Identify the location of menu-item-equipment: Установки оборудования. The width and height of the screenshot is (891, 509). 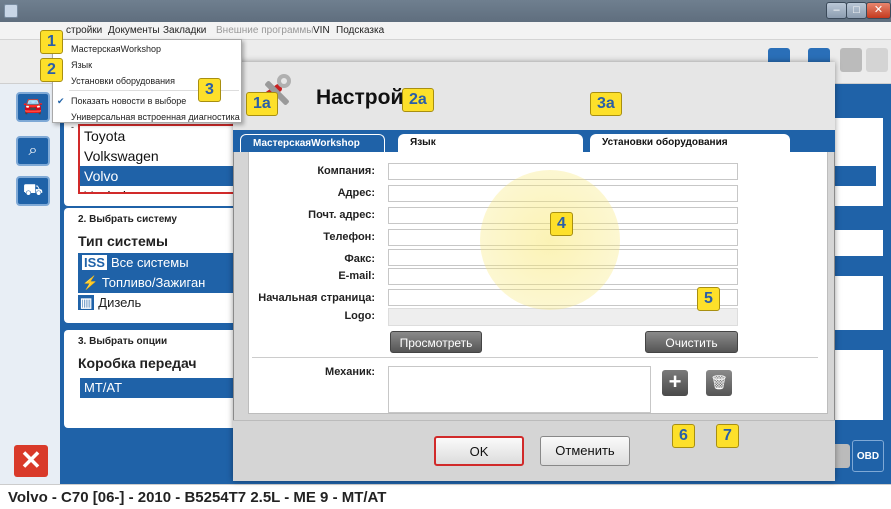
(123, 81).